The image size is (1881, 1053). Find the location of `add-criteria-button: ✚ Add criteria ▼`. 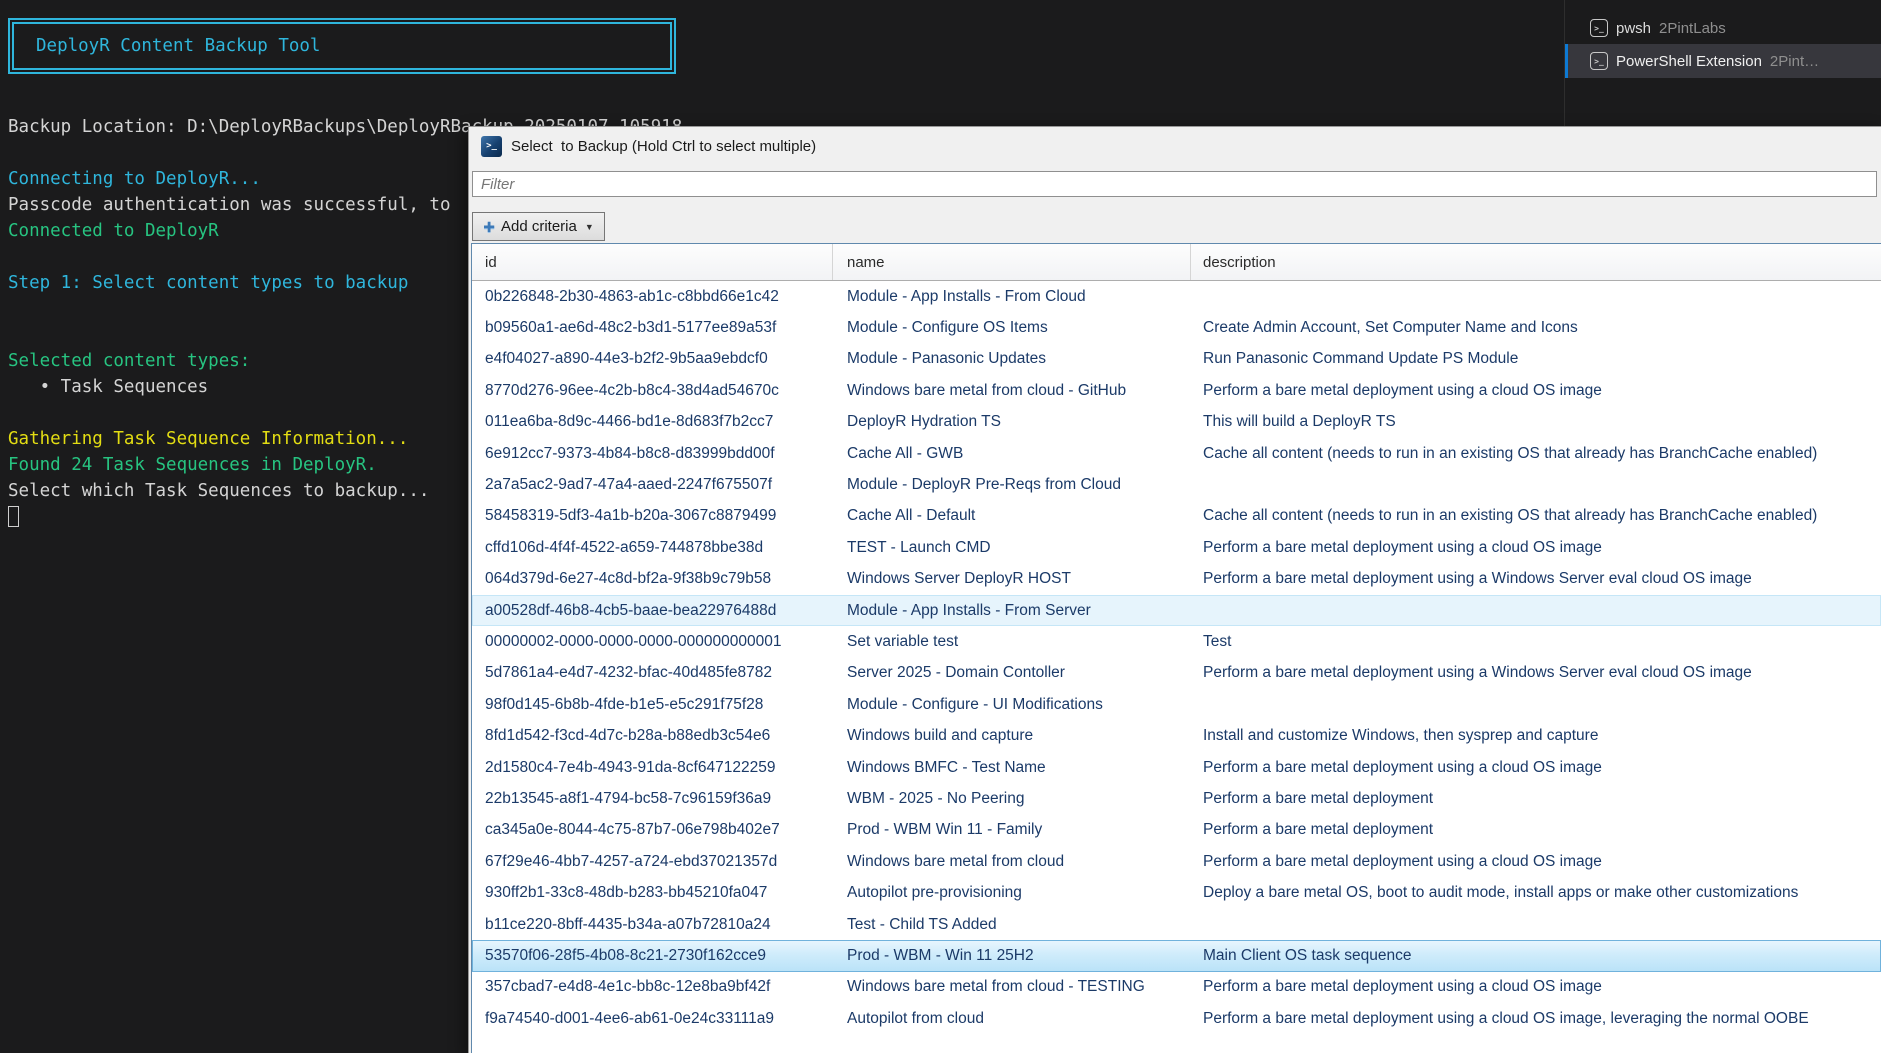

add-criteria-button: ✚ Add criteria ▼ is located at coordinates (538, 226).